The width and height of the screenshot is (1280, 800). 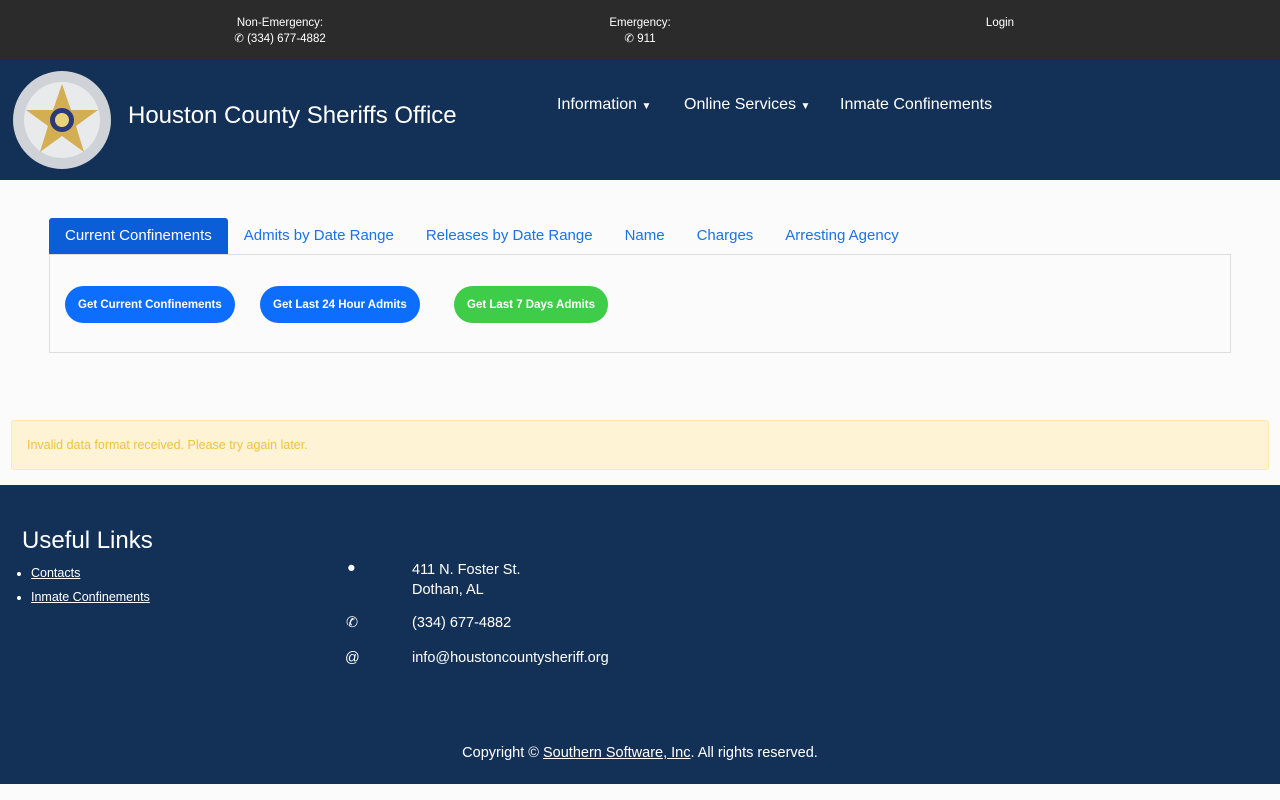 I want to click on emergency-info: Emergency: ✆ 911, so click(x=640, y=31).